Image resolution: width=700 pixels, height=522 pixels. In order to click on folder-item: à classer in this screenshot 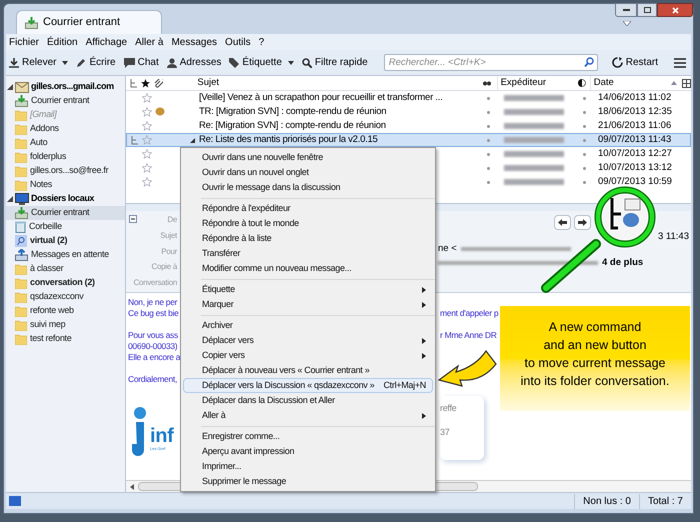, I will do `click(65, 269)`.